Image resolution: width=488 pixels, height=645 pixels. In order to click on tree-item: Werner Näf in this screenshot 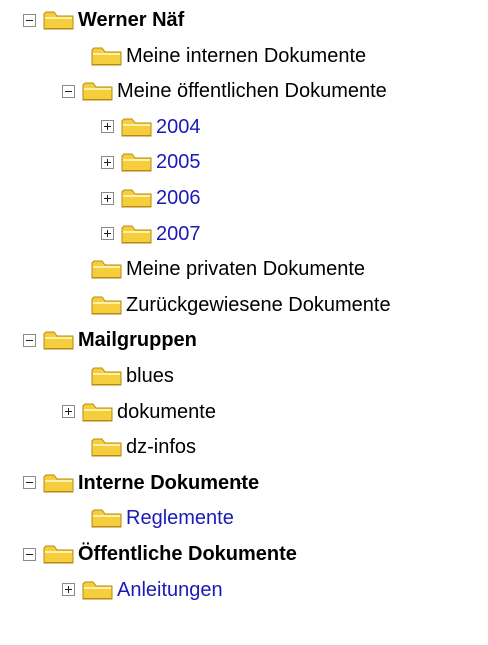, I will do `click(103, 20)`.